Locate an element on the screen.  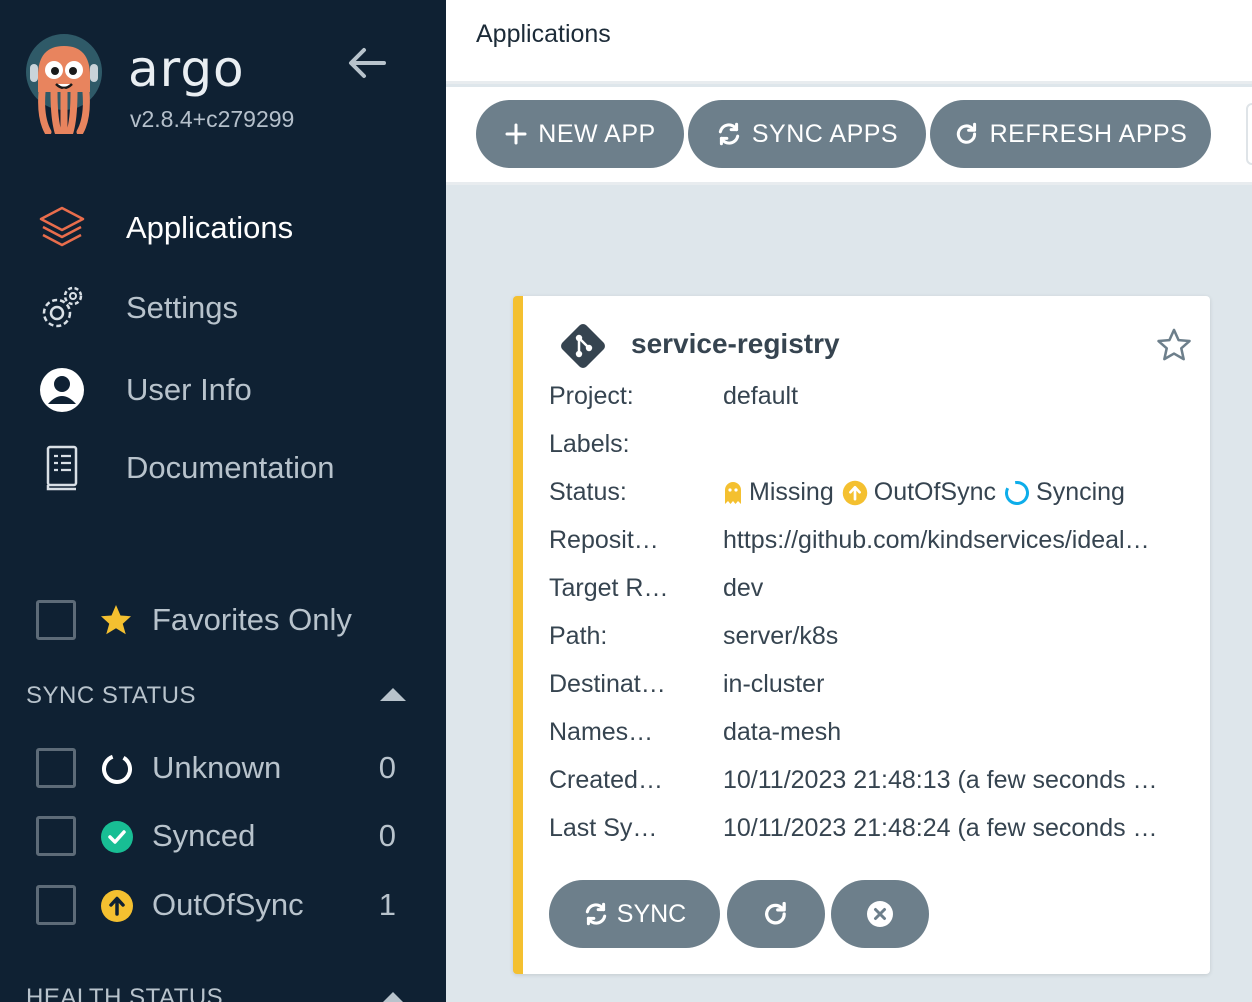
filter-count: 1 is located at coordinates (387, 904).